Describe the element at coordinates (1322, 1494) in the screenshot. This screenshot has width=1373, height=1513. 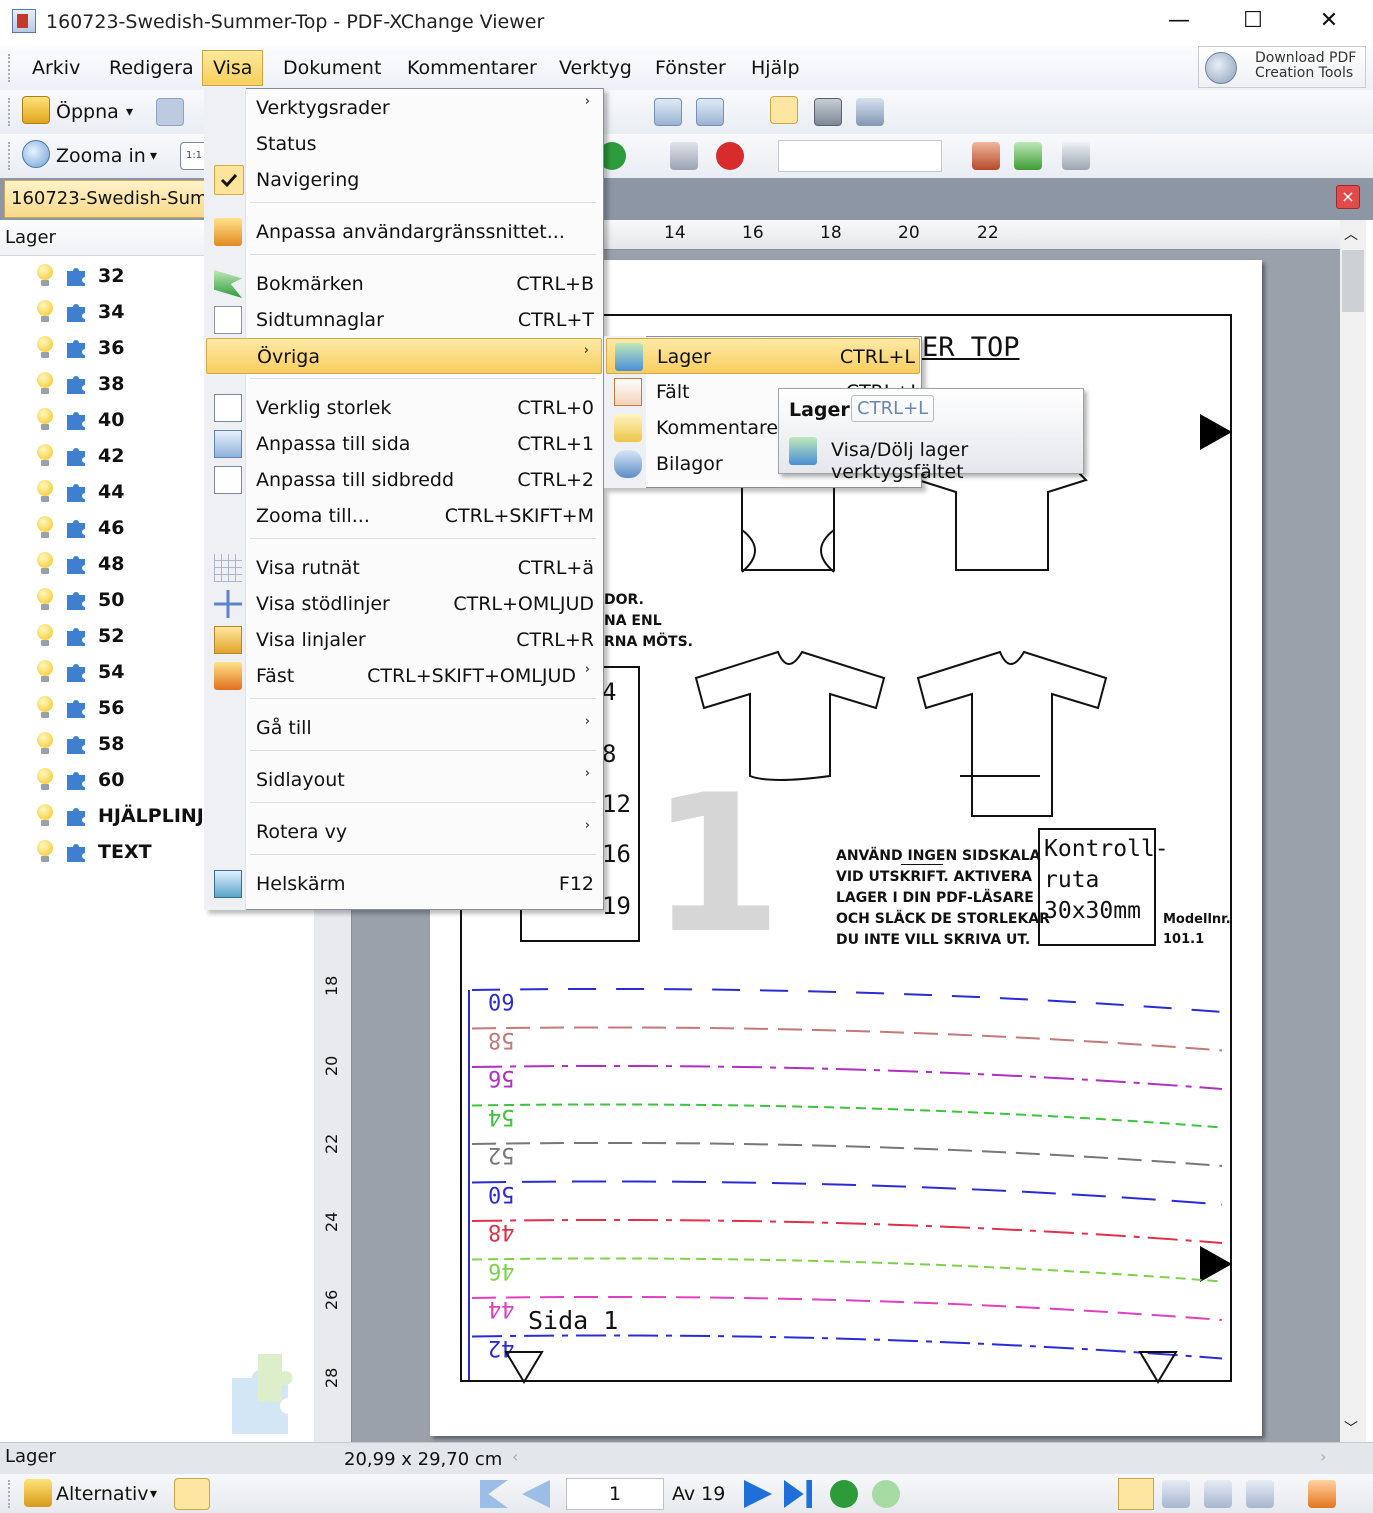
I see `page-tools-icon` at that location.